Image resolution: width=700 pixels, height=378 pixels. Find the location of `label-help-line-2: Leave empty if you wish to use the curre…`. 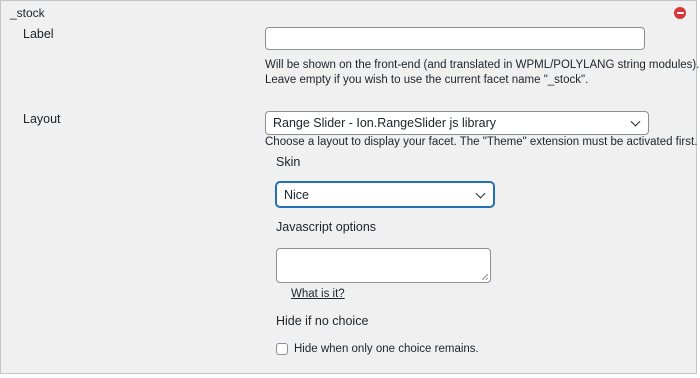

label-help-line-2: Leave empty if you wish to use the curre… is located at coordinates (427, 80).